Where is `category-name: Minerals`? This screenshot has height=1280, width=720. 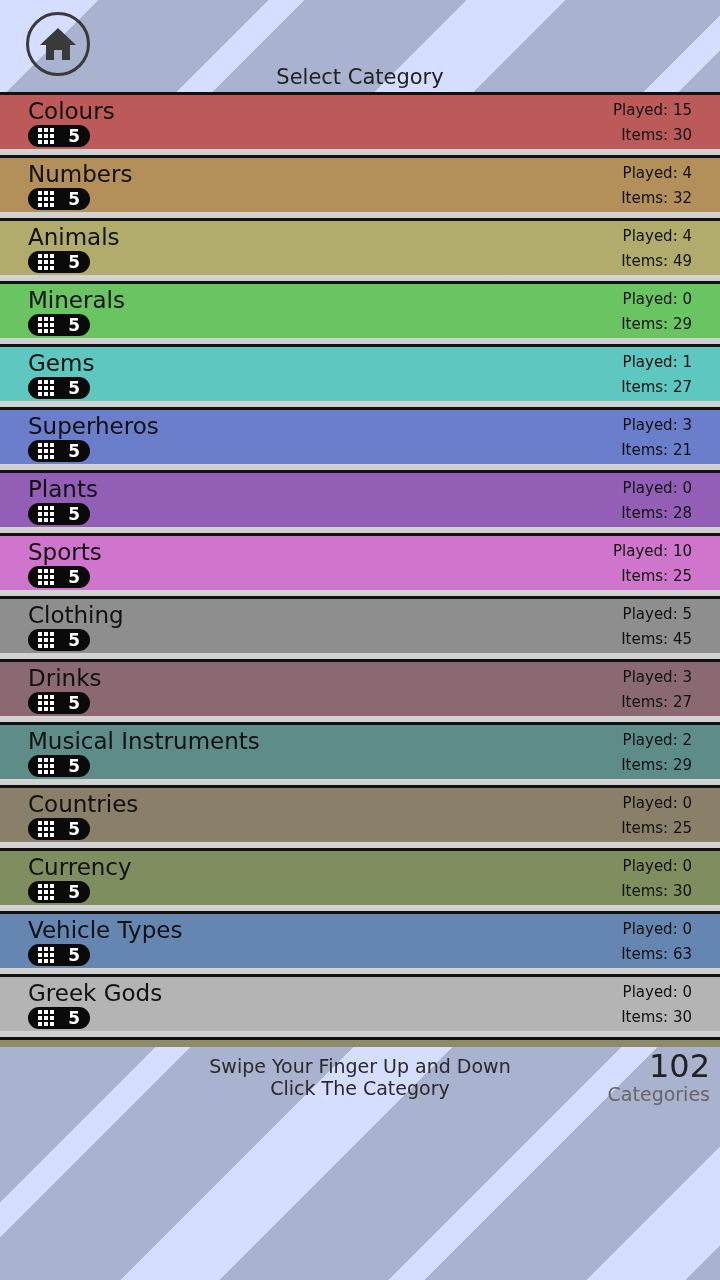 category-name: Minerals is located at coordinates (76, 300).